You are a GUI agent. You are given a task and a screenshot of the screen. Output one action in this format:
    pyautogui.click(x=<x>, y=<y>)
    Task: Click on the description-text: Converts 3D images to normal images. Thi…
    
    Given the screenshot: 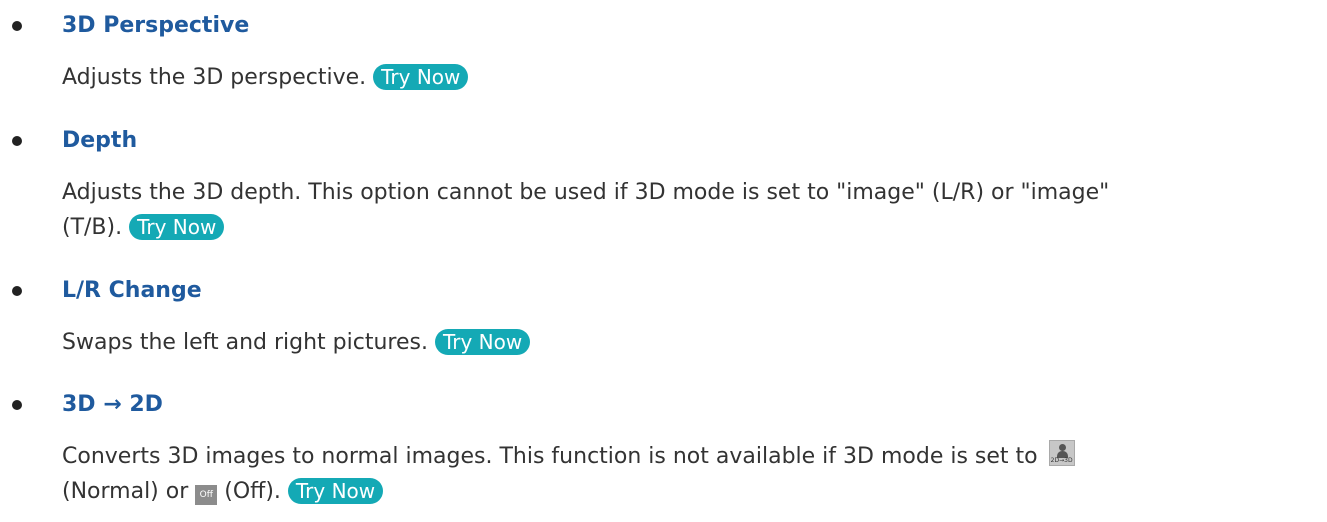 What is the action you would take?
    pyautogui.click(x=550, y=456)
    